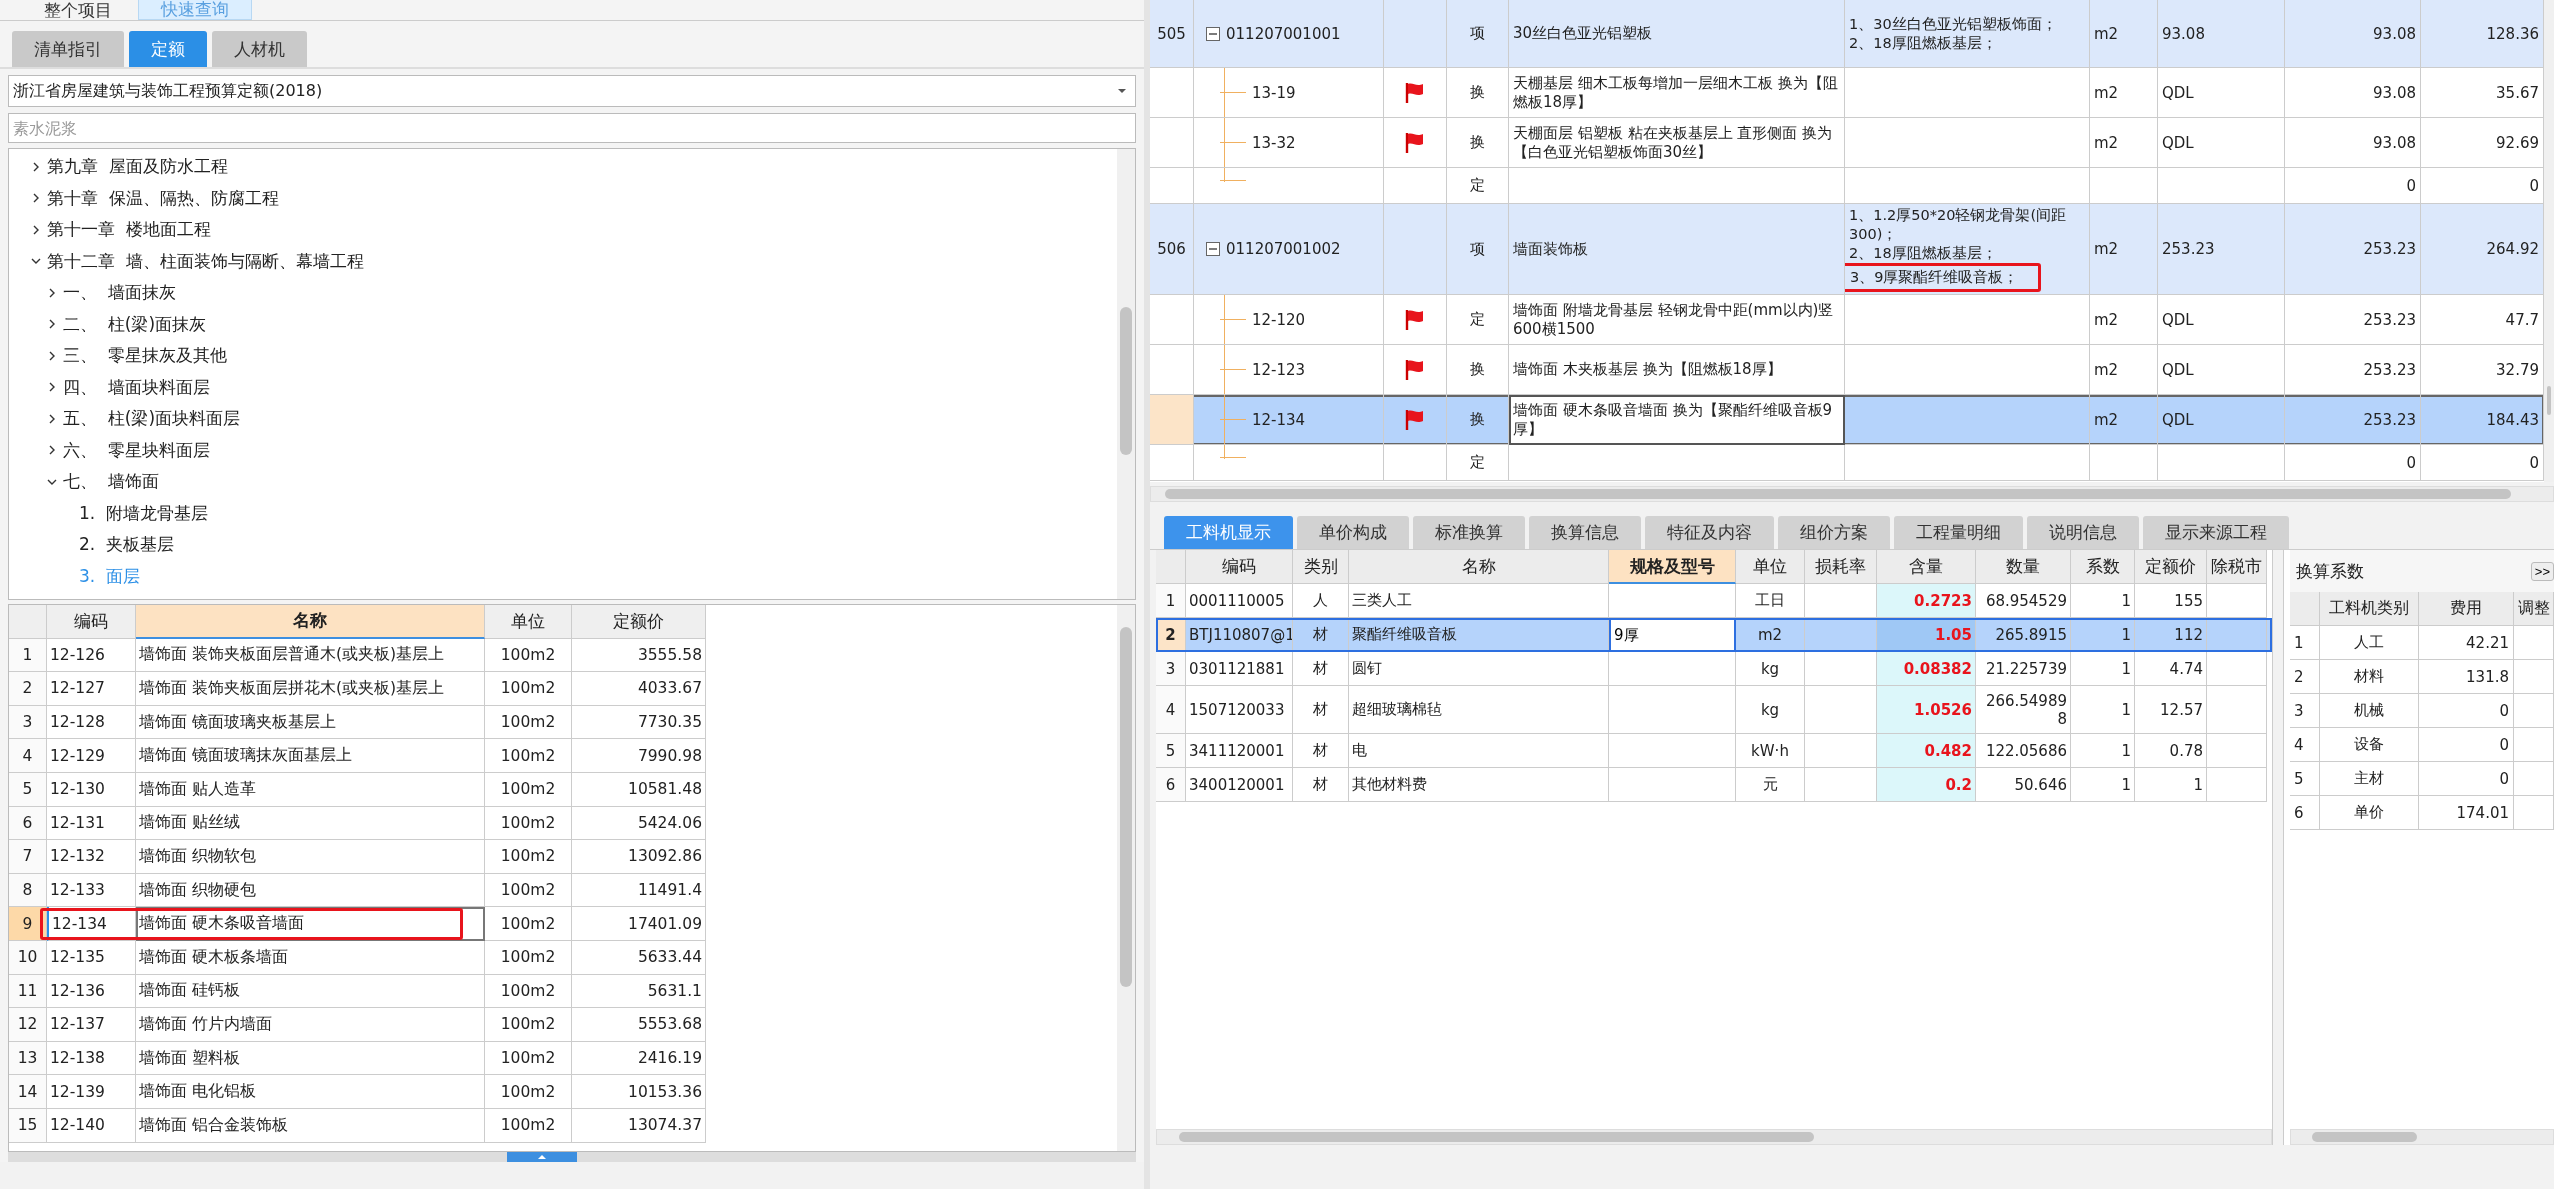  I want to click on tree-item: 五、 柱(梁)面块料面层, so click(152, 419).